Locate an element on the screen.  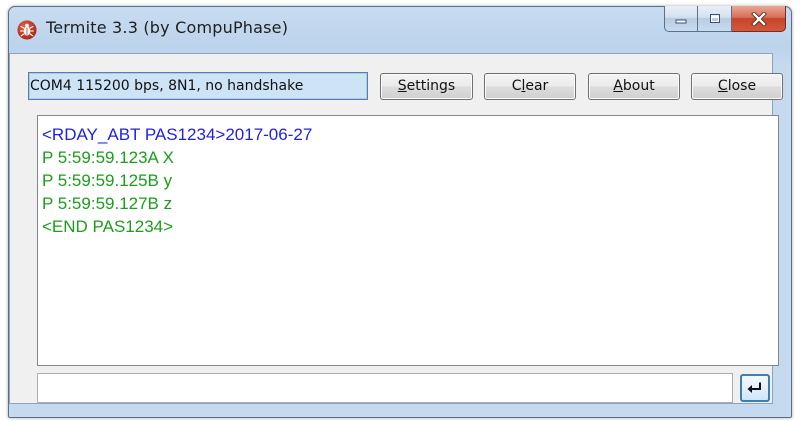
send-button is located at coordinates (755, 388).